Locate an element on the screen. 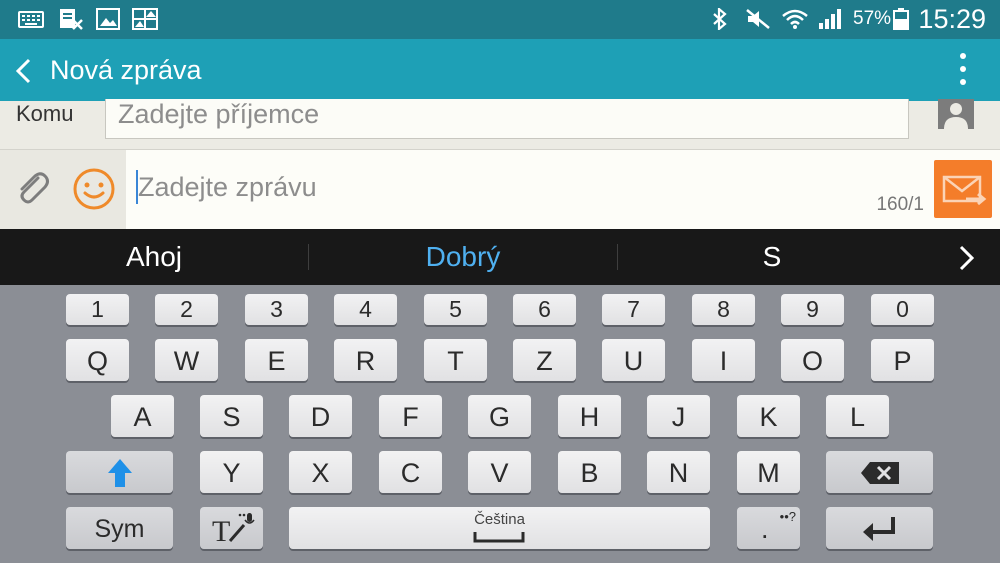  key-0: 0 is located at coordinates (902, 309).